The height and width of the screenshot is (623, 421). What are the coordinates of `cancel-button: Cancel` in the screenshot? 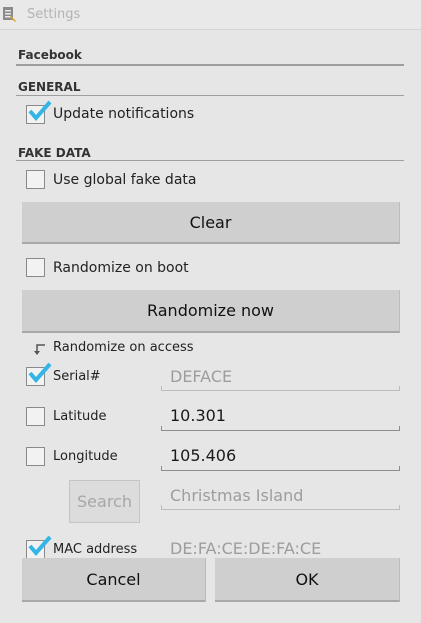 It's located at (114, 580).